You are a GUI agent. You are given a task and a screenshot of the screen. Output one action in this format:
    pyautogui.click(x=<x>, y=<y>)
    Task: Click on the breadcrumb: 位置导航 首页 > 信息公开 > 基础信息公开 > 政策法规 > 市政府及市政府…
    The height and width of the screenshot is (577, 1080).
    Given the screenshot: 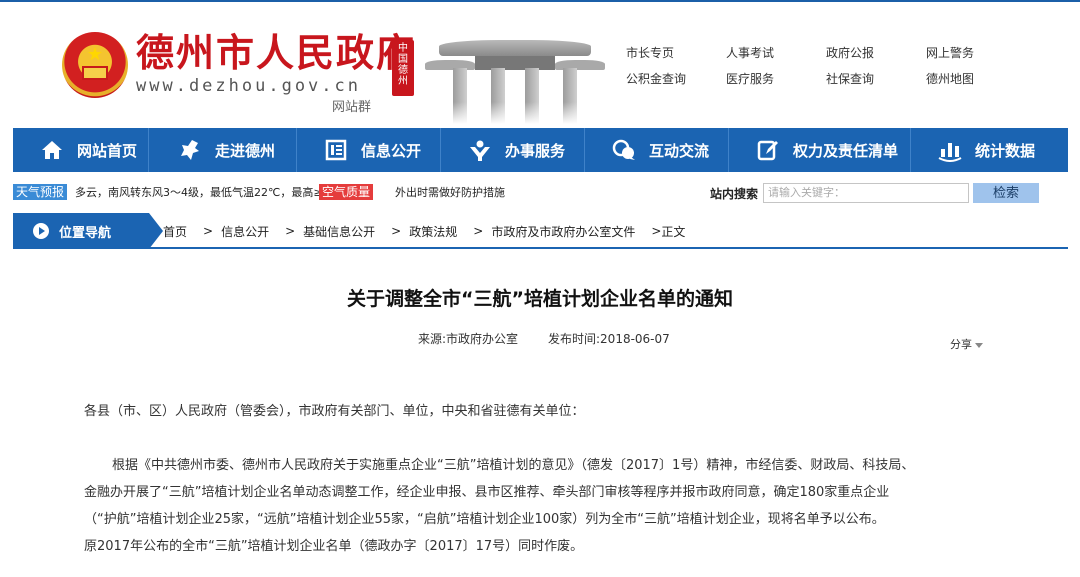 What is the action you would take?
    pyautogui.click(x=540, y=231)
    